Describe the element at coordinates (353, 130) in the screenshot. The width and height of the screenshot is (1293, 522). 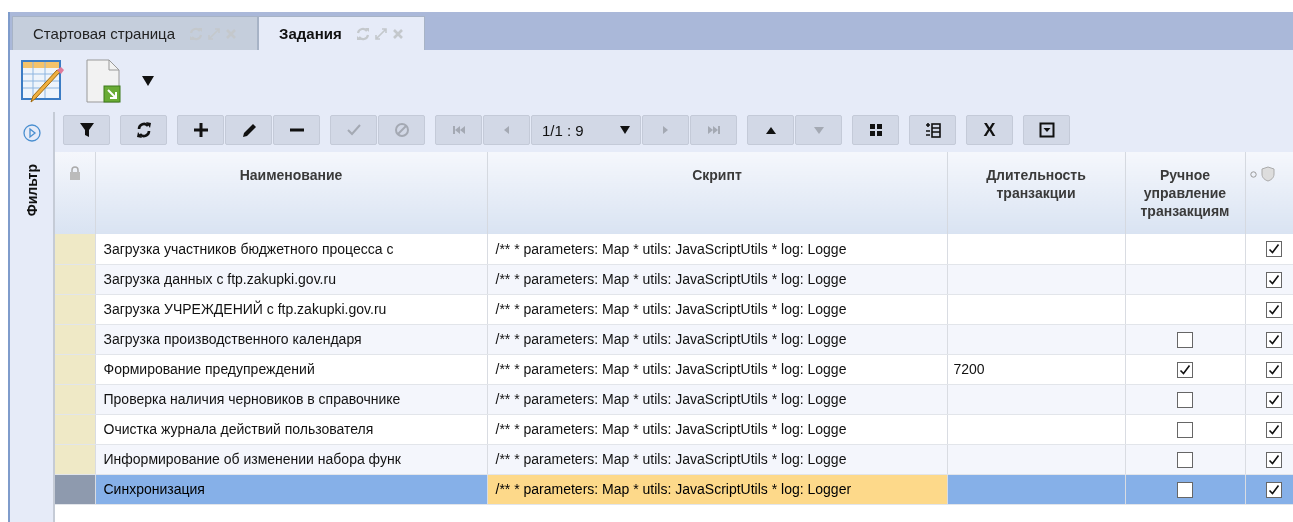
I see `checkmark-icon` at that location.